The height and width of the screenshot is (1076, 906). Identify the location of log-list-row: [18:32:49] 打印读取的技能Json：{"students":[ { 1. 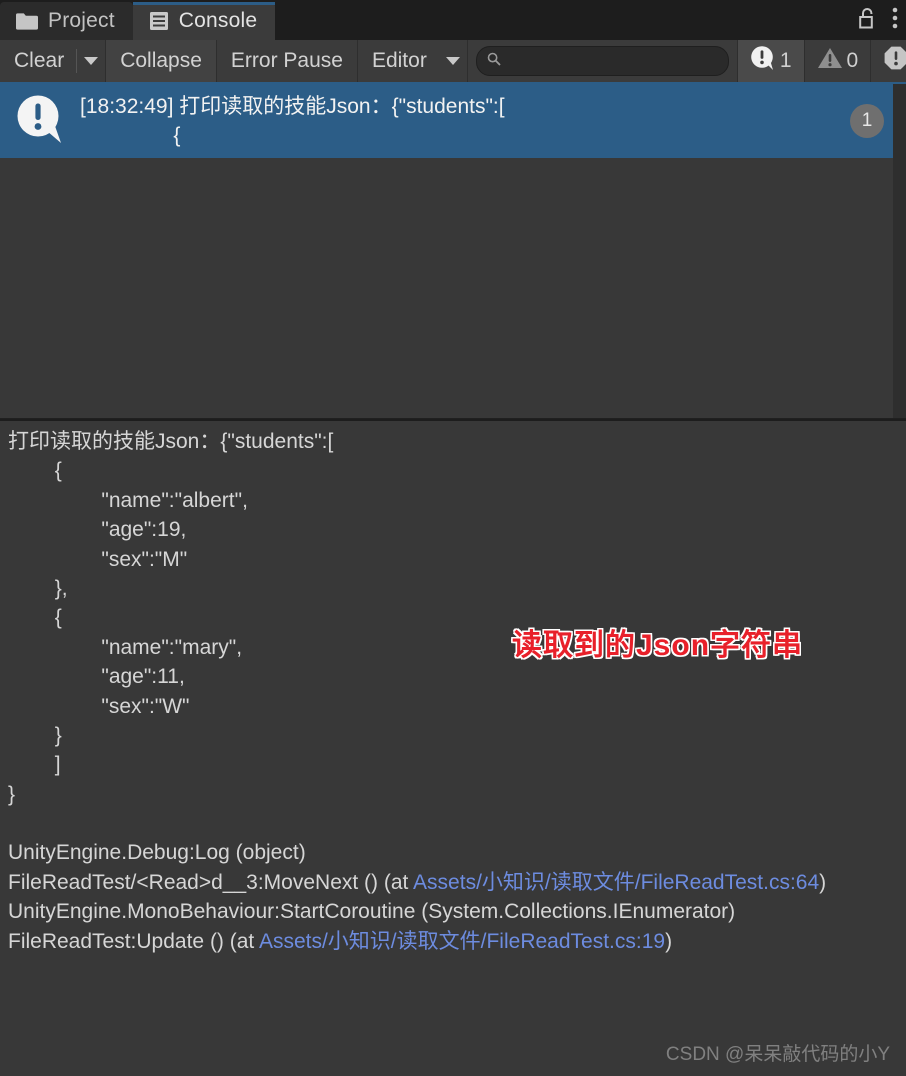
(453, 121).